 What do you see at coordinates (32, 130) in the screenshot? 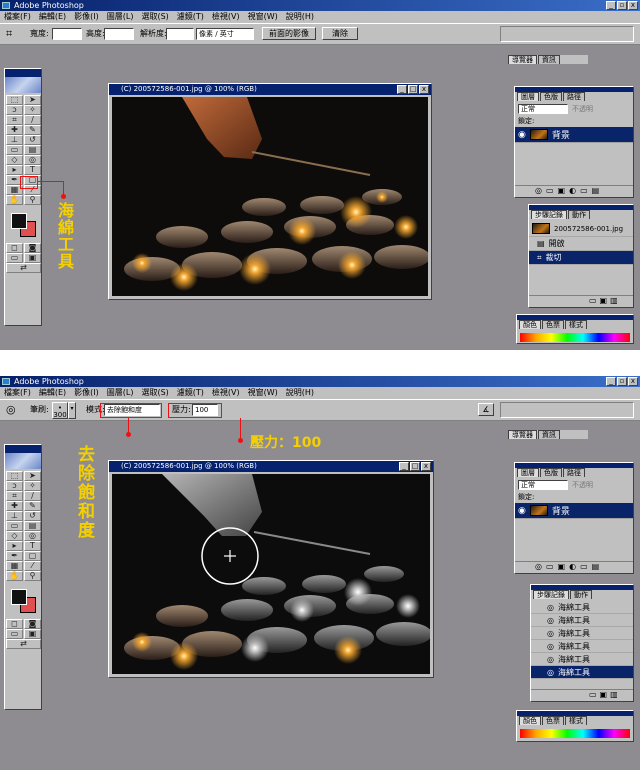
I see `brush-tool-icon: ✎` at bounding box center [32, 130].